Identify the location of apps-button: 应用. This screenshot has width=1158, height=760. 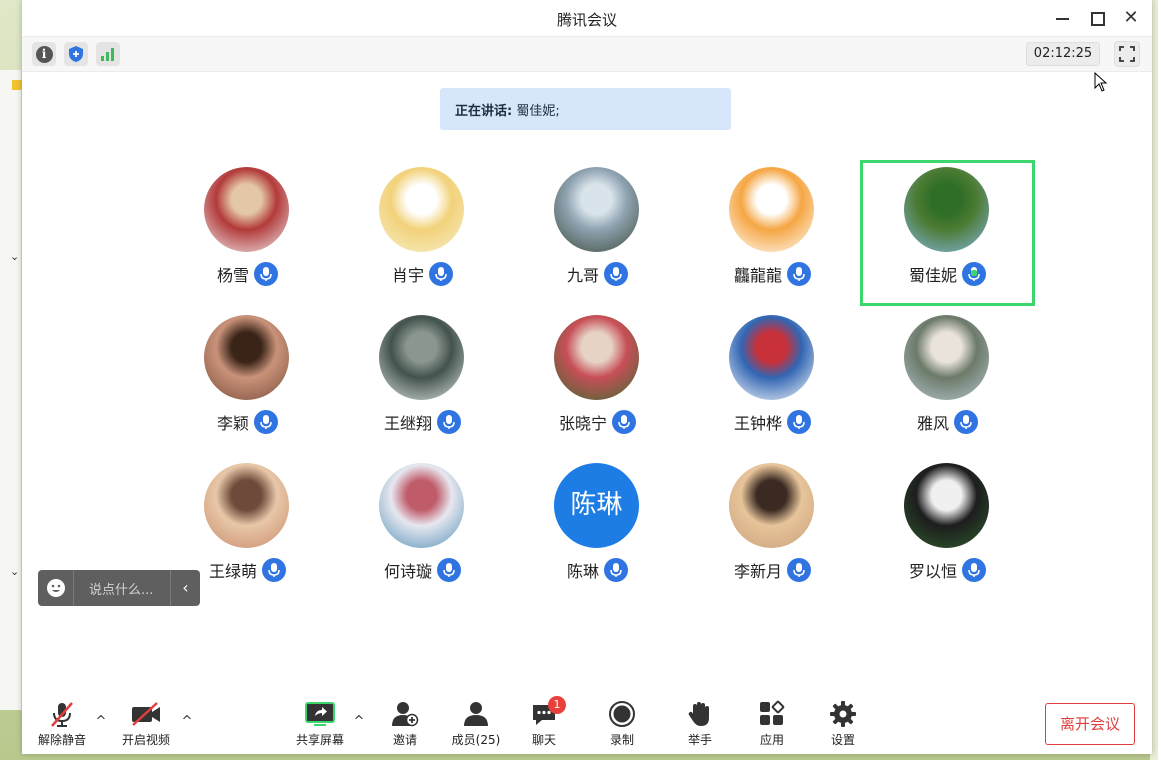
(772, 724).